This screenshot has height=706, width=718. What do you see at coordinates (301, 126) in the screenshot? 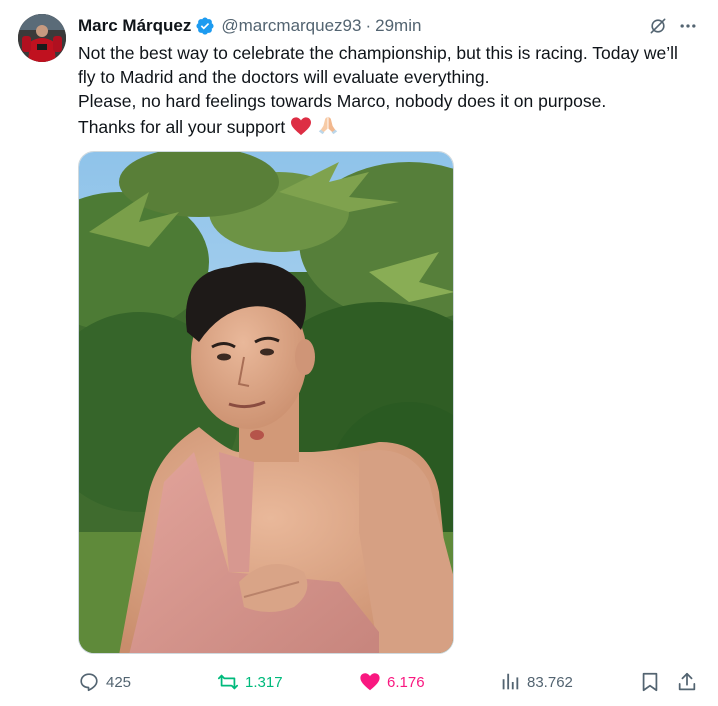
I see `red-heart-emoji` at bounding box center [301, 126].